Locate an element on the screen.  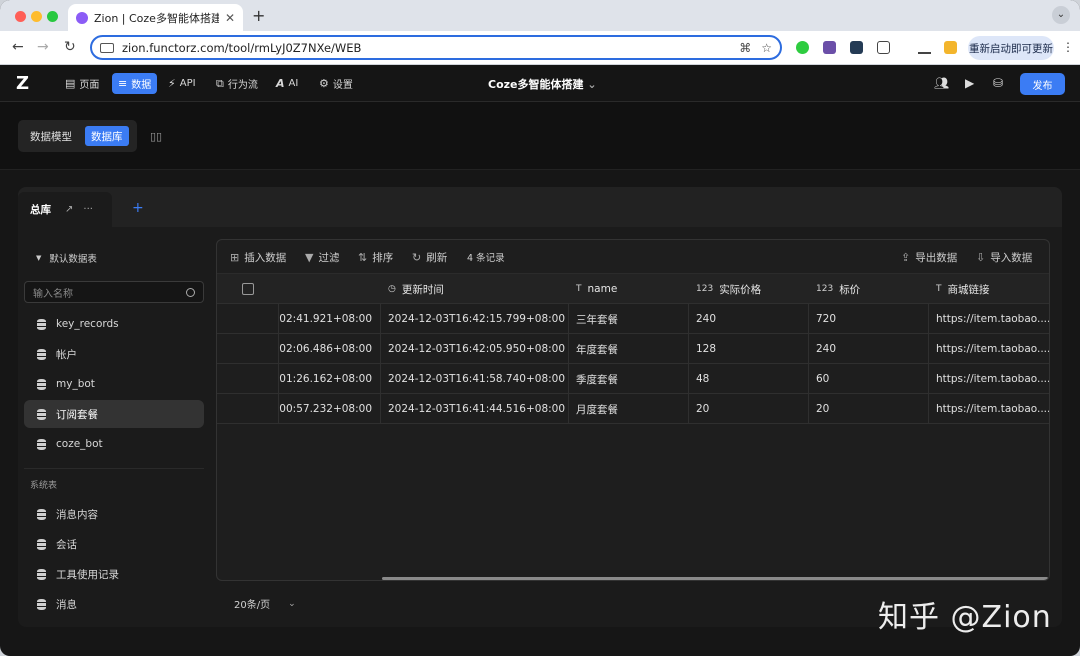
database-settings-icon: ⛁ is located at coordinates (998, 83).